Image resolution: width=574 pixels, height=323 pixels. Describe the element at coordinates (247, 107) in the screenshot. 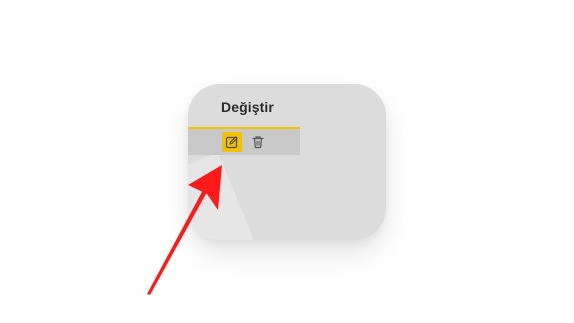

I see `card-title: Değiştir` at that location.